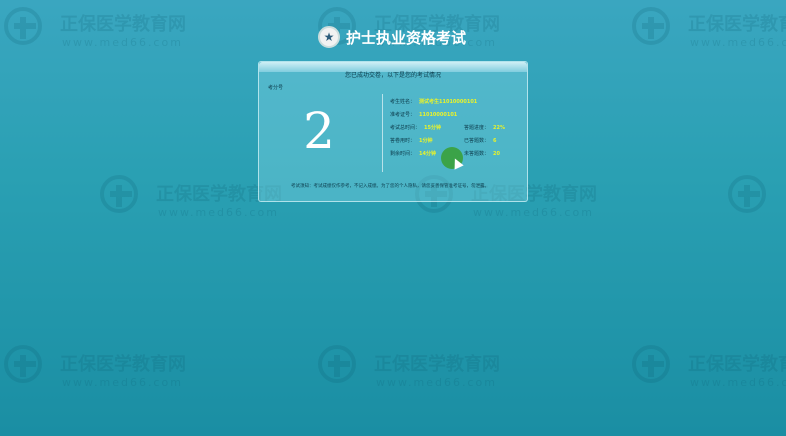 This screenshot has width=786, height=436. I want to click on candidate-name-row: 考生姓名： 测试考生11010000101, so click(433, 101).